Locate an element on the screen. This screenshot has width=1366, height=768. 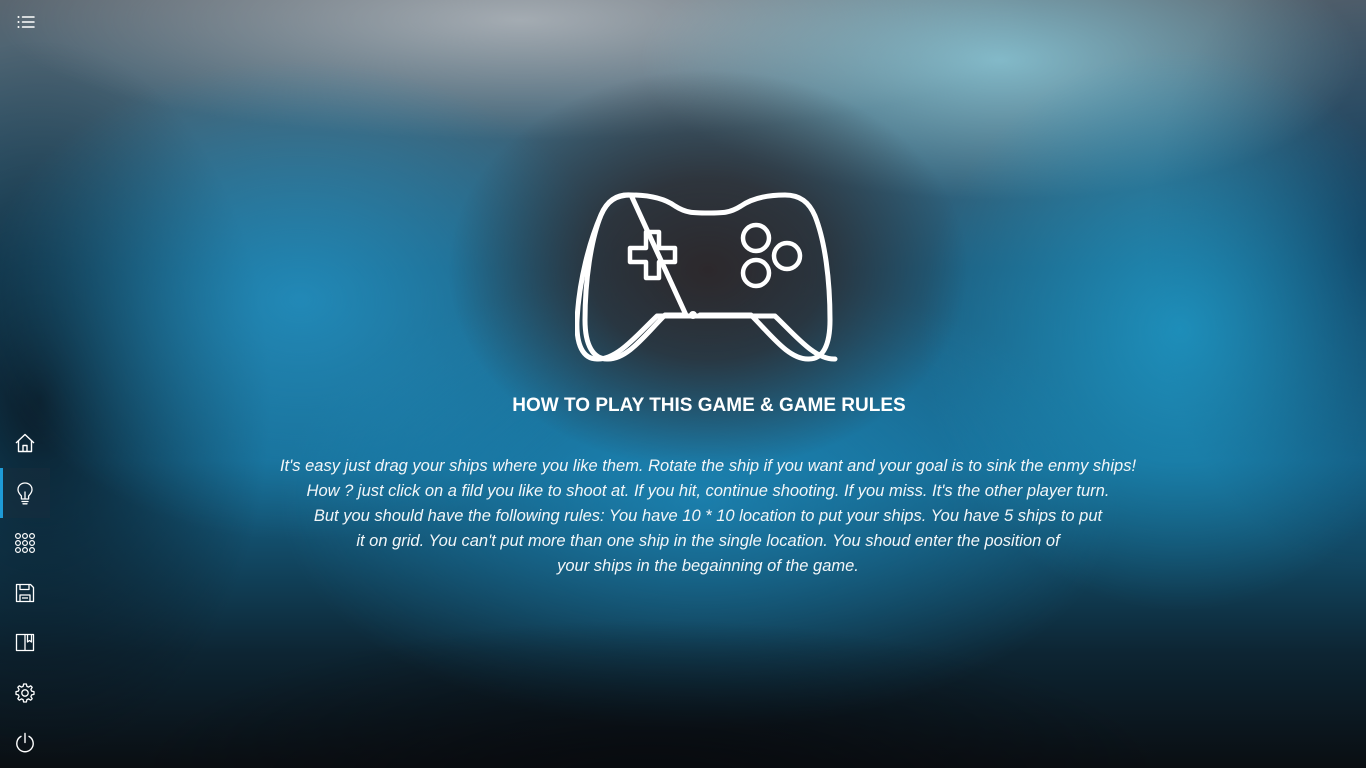
game-hero is located at coordinates (708, 277).